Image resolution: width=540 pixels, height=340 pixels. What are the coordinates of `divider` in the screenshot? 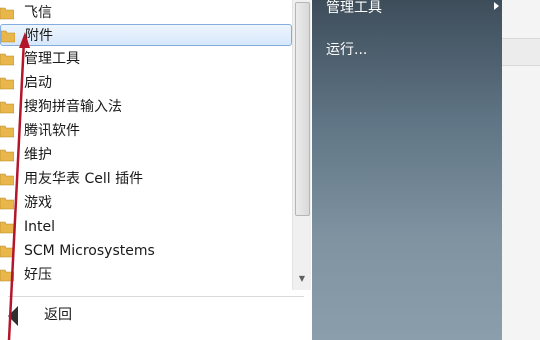 It's located at (156, 296).